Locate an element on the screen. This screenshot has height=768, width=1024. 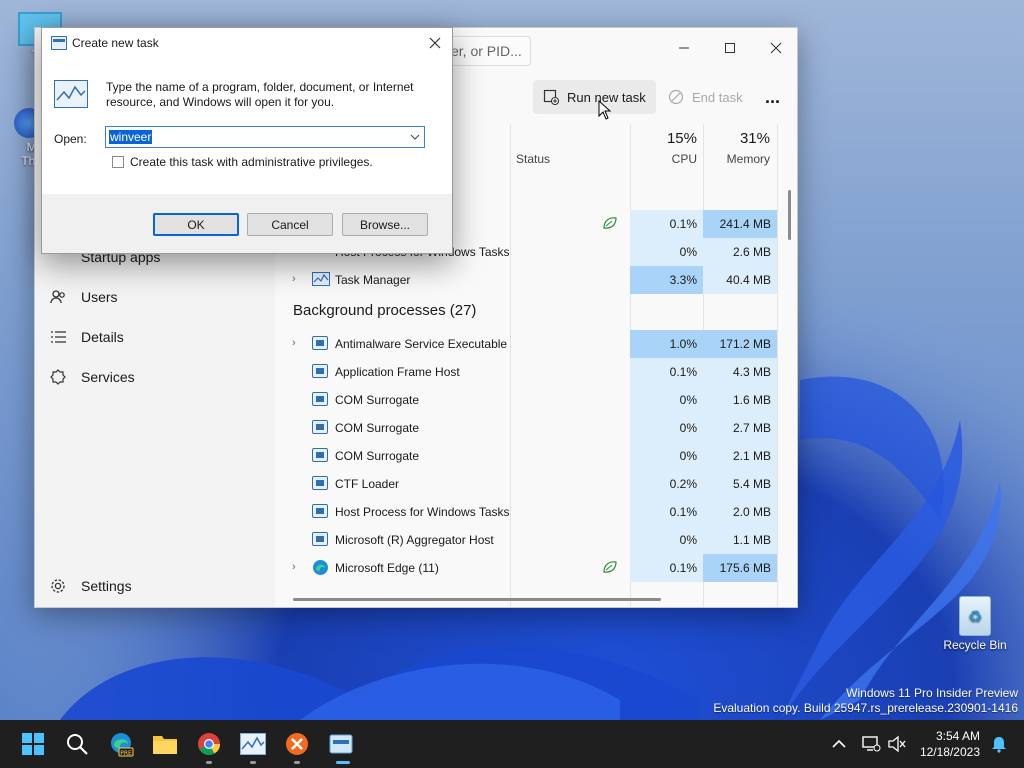
chevron-down-icon is located at coordinates (415, 137).